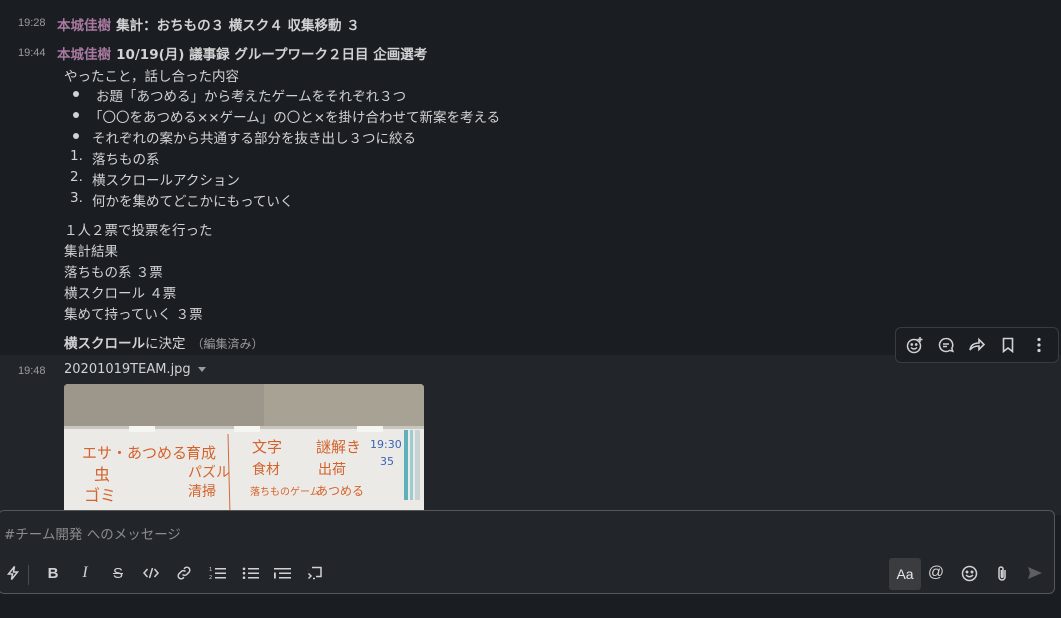  Describe the element at coordinates (969, 573) in the screenshot. I see `emoji-icon` at that location.